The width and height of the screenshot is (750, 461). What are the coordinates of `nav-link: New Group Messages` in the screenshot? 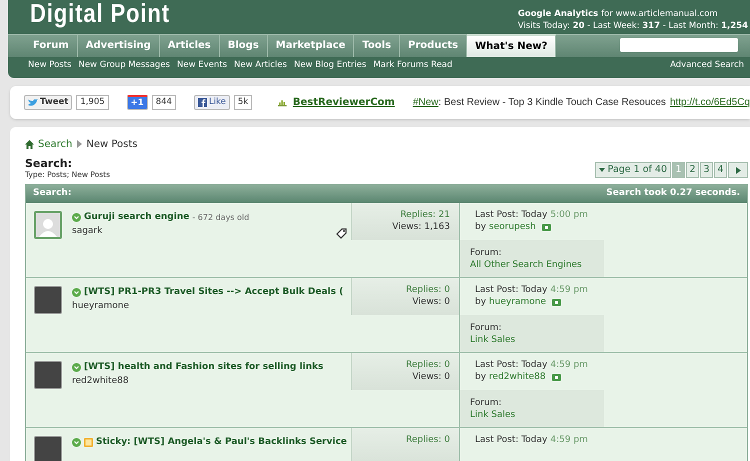 It's located at (124, 65).